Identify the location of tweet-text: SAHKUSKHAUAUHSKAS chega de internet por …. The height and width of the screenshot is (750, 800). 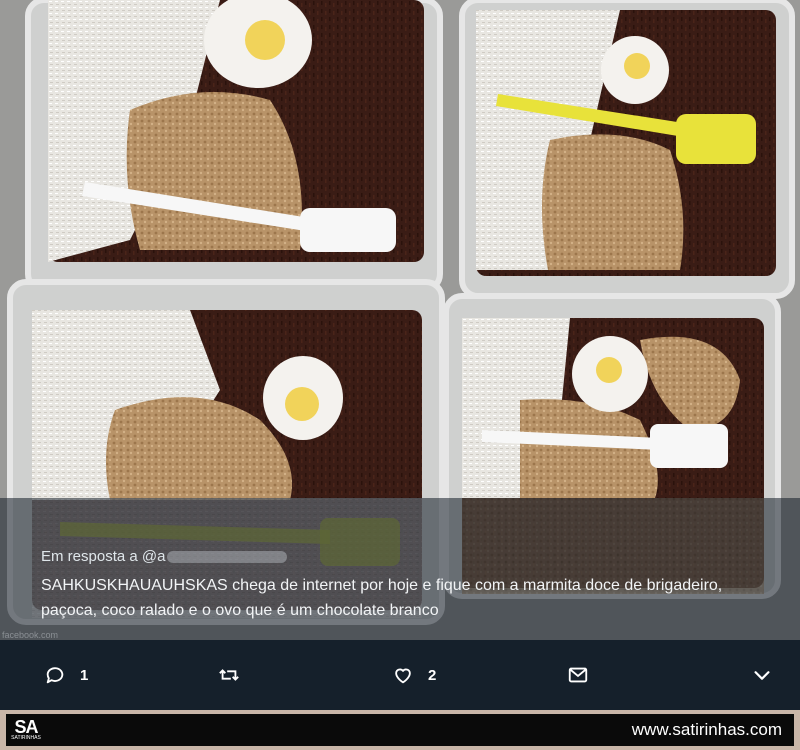
(382, 598).